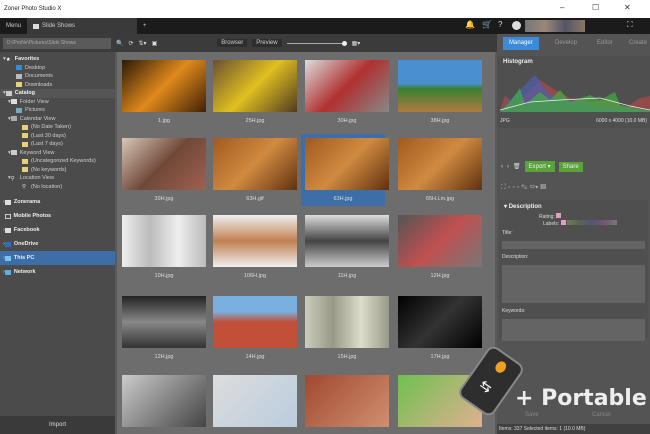  What do you see at coordinates (523, 188) in the screenshot?
I see `tools-row: ⛶ ◦ ◦ ◦ ✎ ▭▾ ▤` at bounding box center [523, 188].